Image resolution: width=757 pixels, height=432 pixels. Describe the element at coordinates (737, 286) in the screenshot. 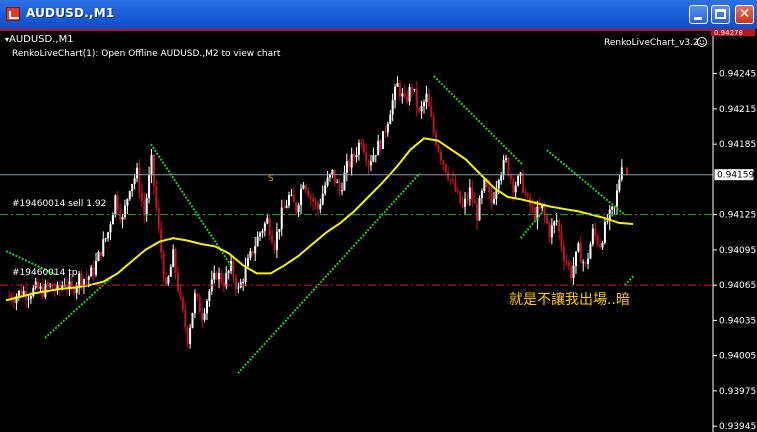

I see `price-tick-label: 0.94065` at that location.